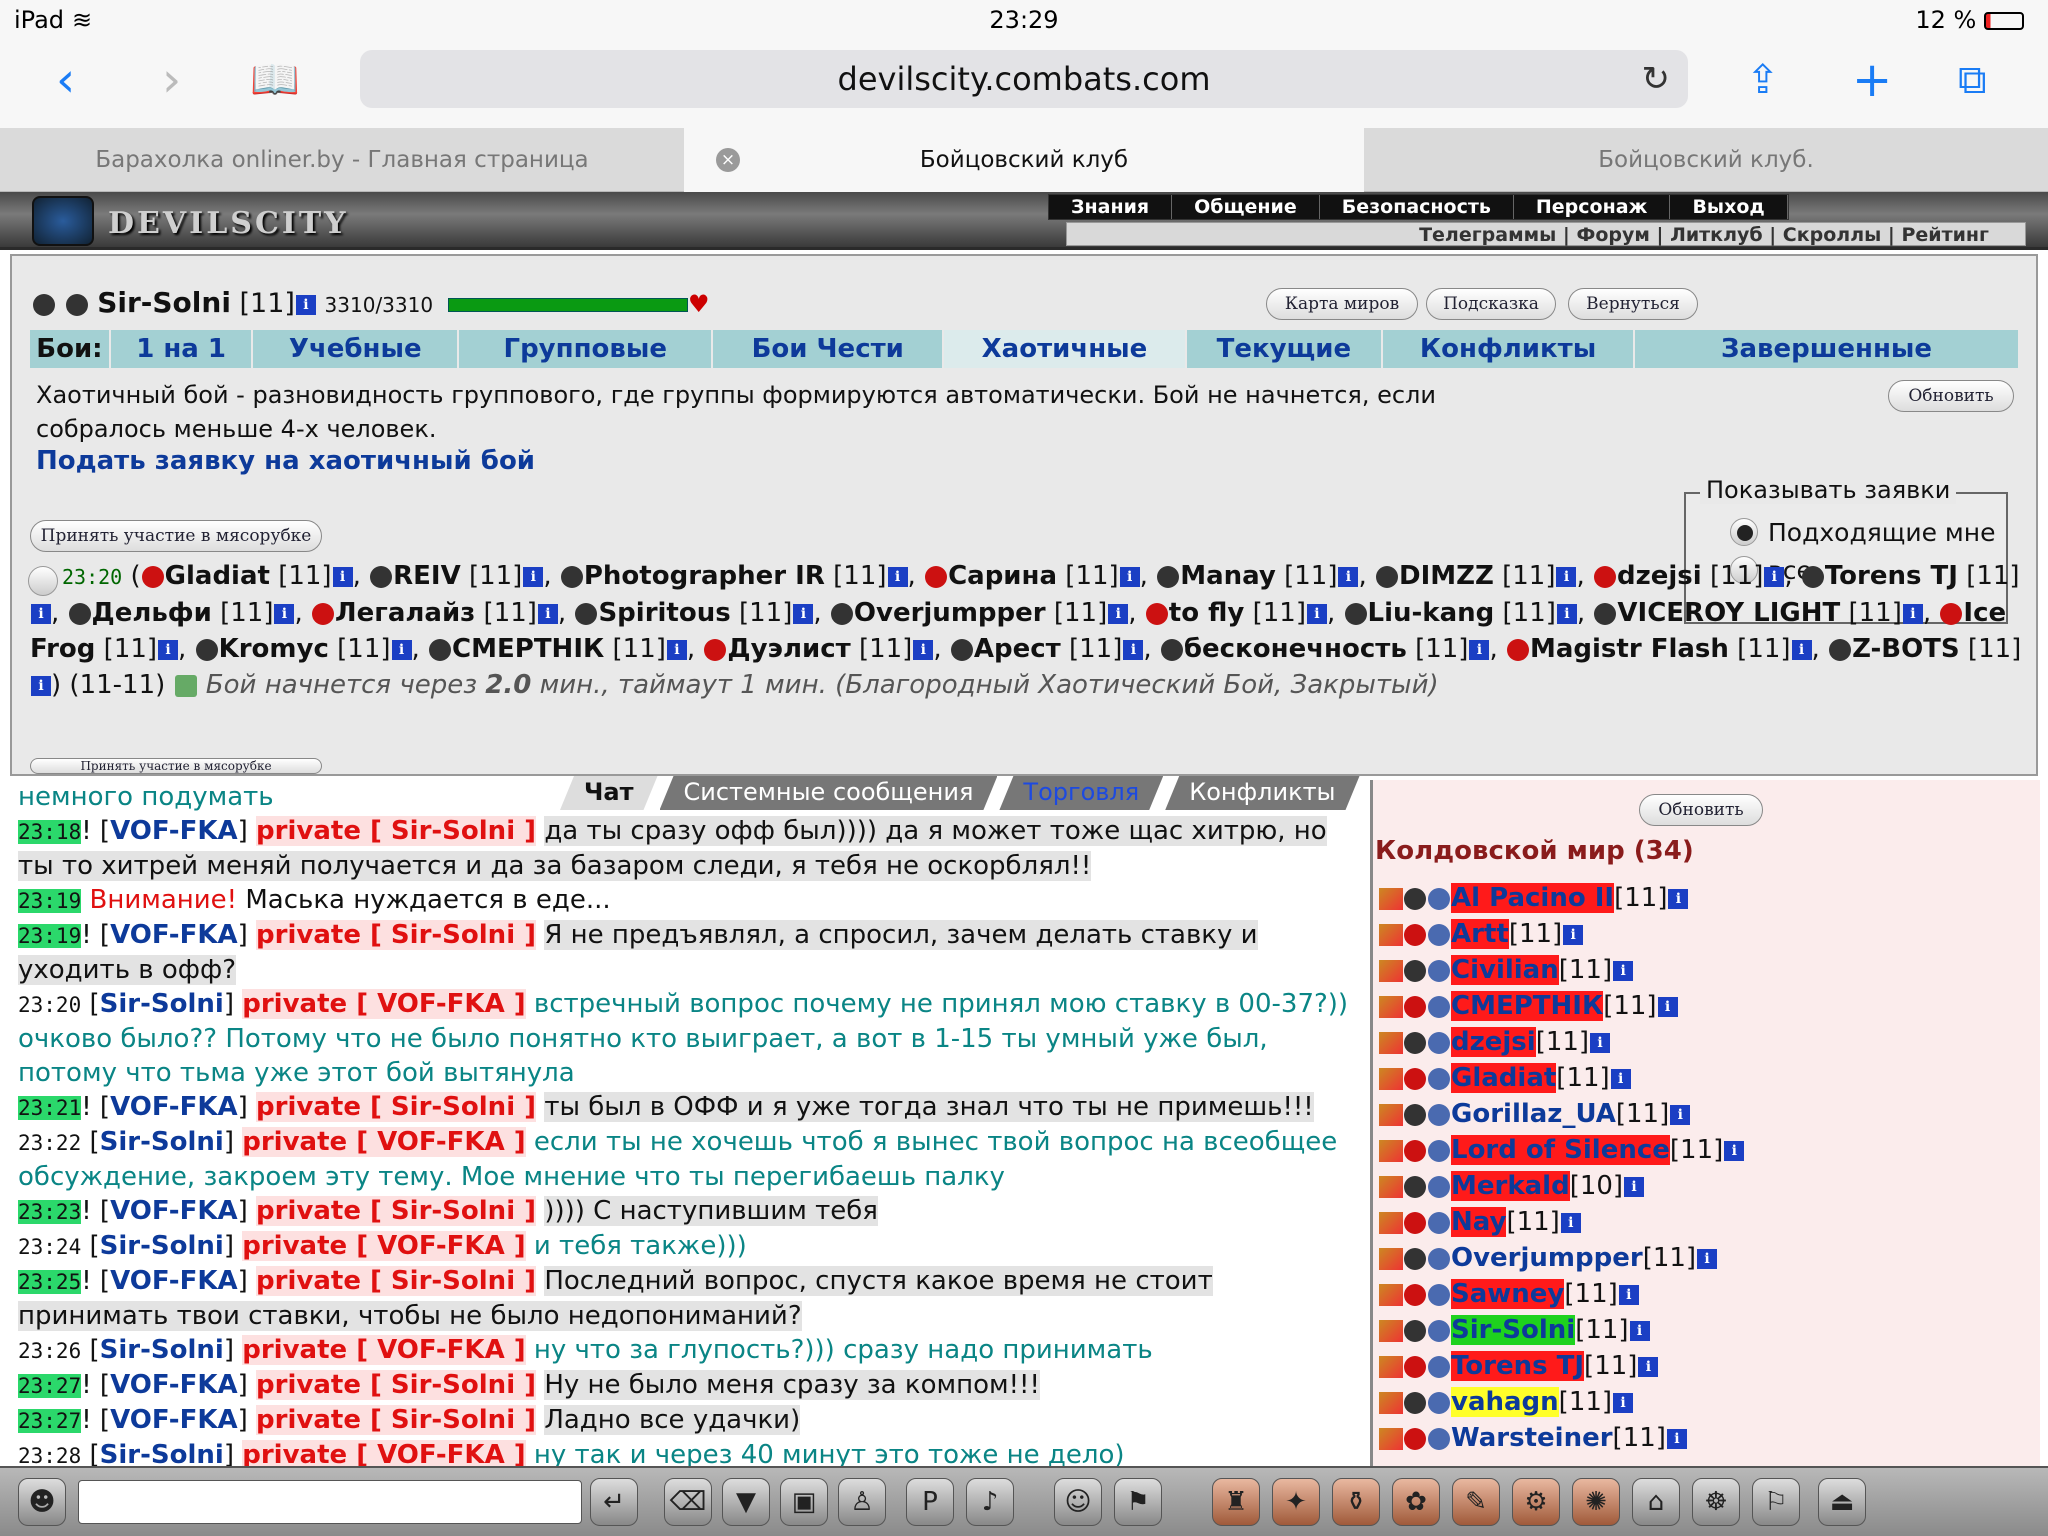 The height and width of the screenshot is (1536, 2048). What do you see at coordinates (586, 349) in the screenshot?
I see `tab-group: Групповые` at bounding box center [586, 349].